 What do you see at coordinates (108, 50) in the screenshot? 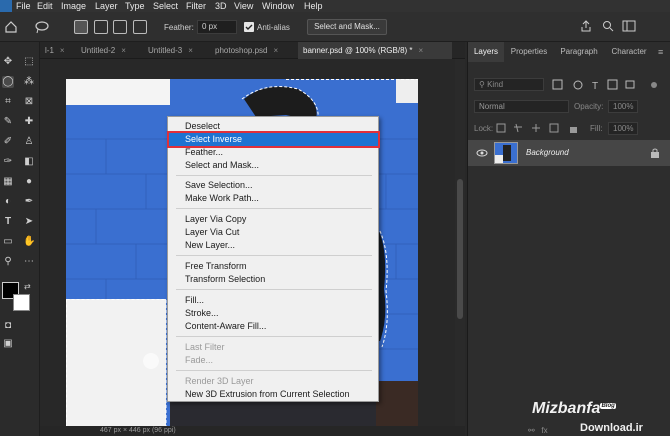
I see `tab-untitled-2: Untitled-2 ×` at bounding box center [108, 50].